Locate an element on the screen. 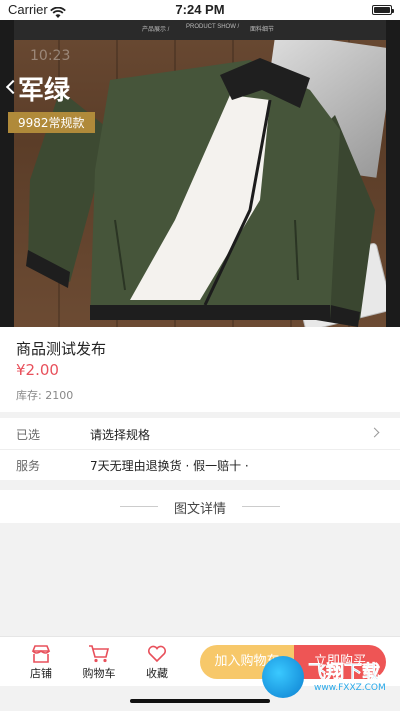 The image size is (400, 711). shop-button: 店铺 is located at coordinates (41, 662).